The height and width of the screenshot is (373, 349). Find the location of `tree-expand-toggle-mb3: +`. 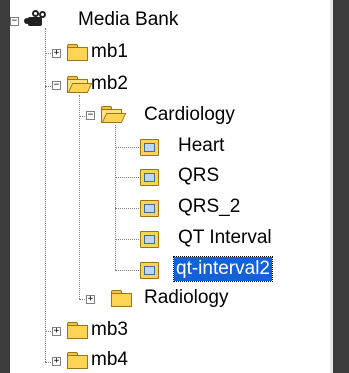

tree-expand-toggle-mb3: + is located at coordinates (56, 331).